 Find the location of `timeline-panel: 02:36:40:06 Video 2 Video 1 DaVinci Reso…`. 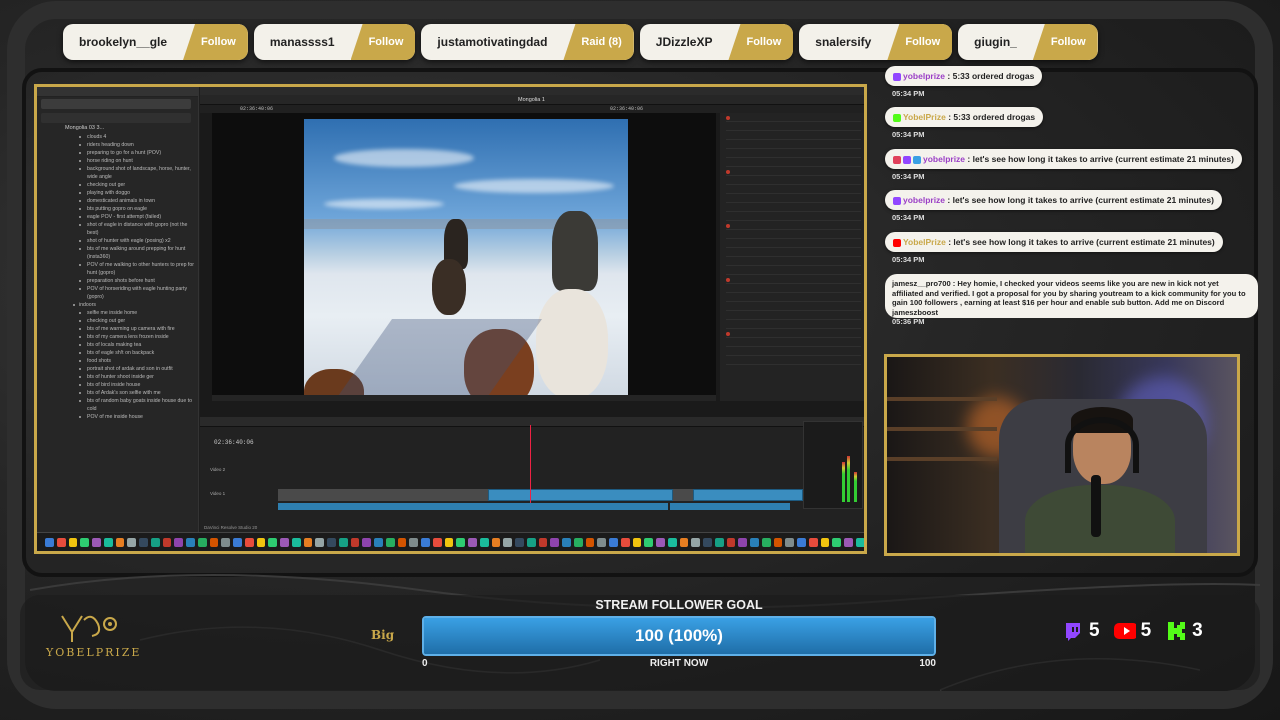

timeline-panel: 02:36:40:06 Video 2 Video 1 DaVinci Reso… is located at coordinates (532, 474).